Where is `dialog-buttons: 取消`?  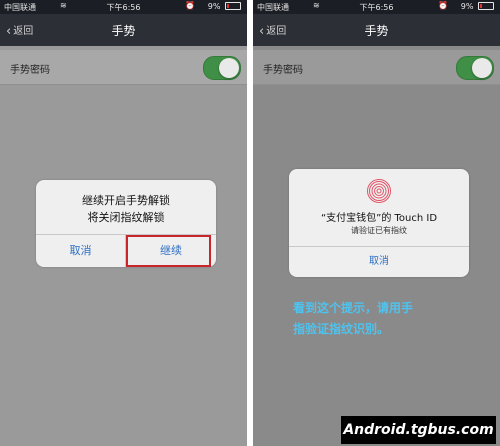
dialog-buttons: 取消 is located at coordinates (379, 261).